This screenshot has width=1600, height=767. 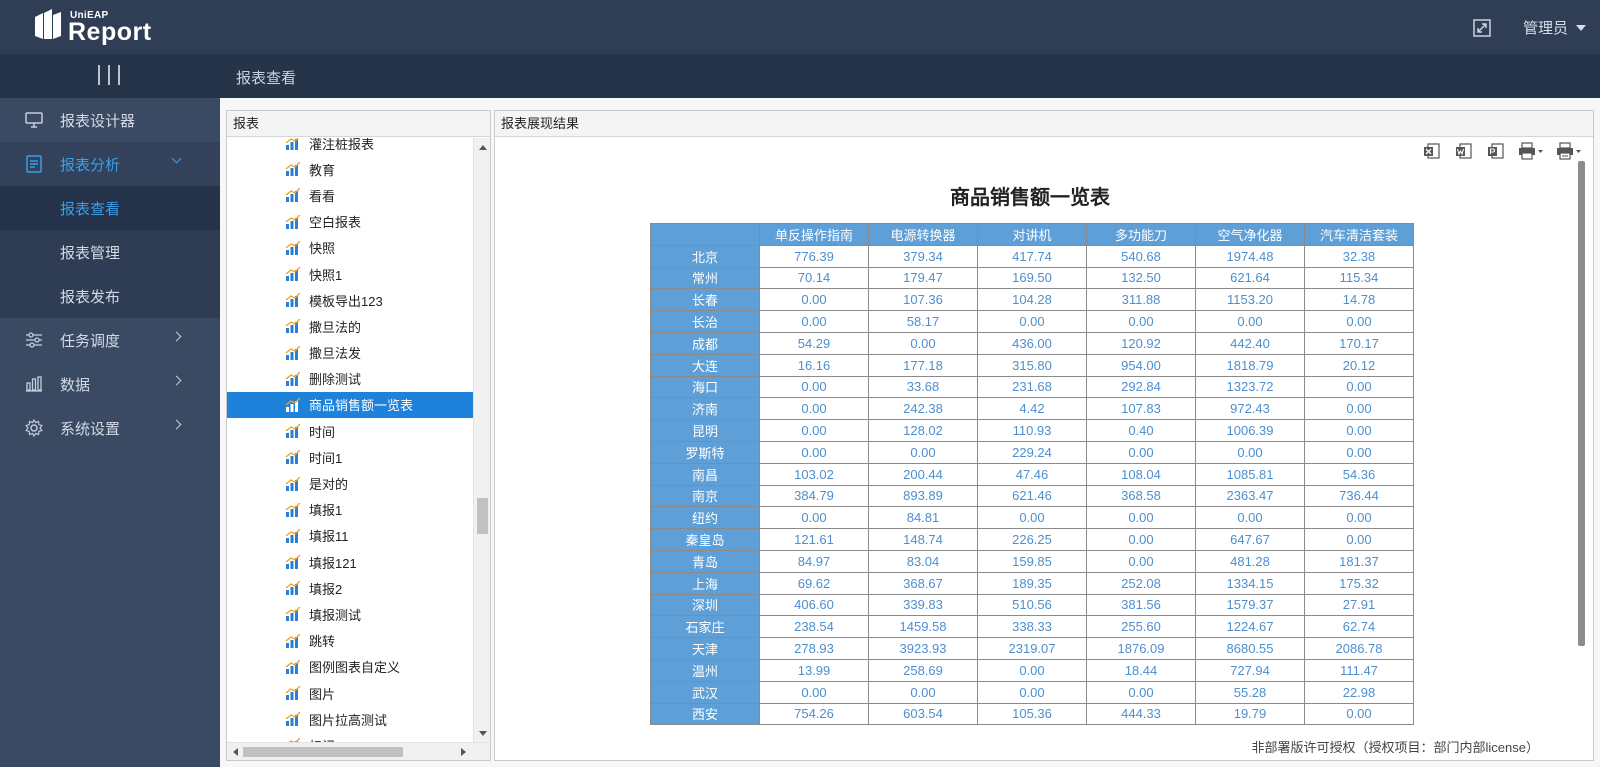 I want to click on table-cell: 2319.07, so click(x=1032, y=648).